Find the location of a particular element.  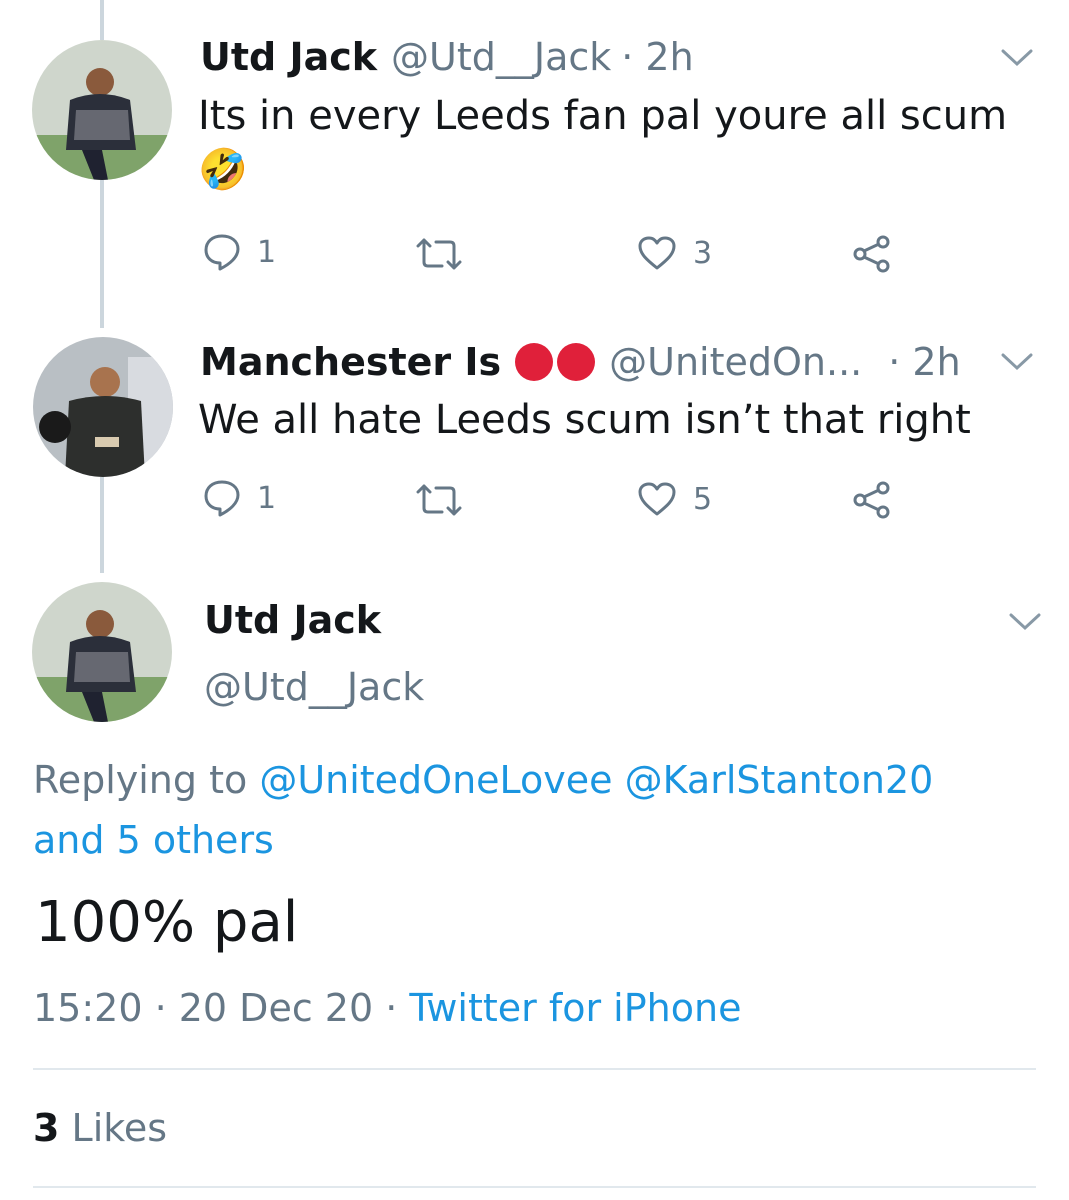

author-name: Manchester Is is located at coordinates (350, 362).